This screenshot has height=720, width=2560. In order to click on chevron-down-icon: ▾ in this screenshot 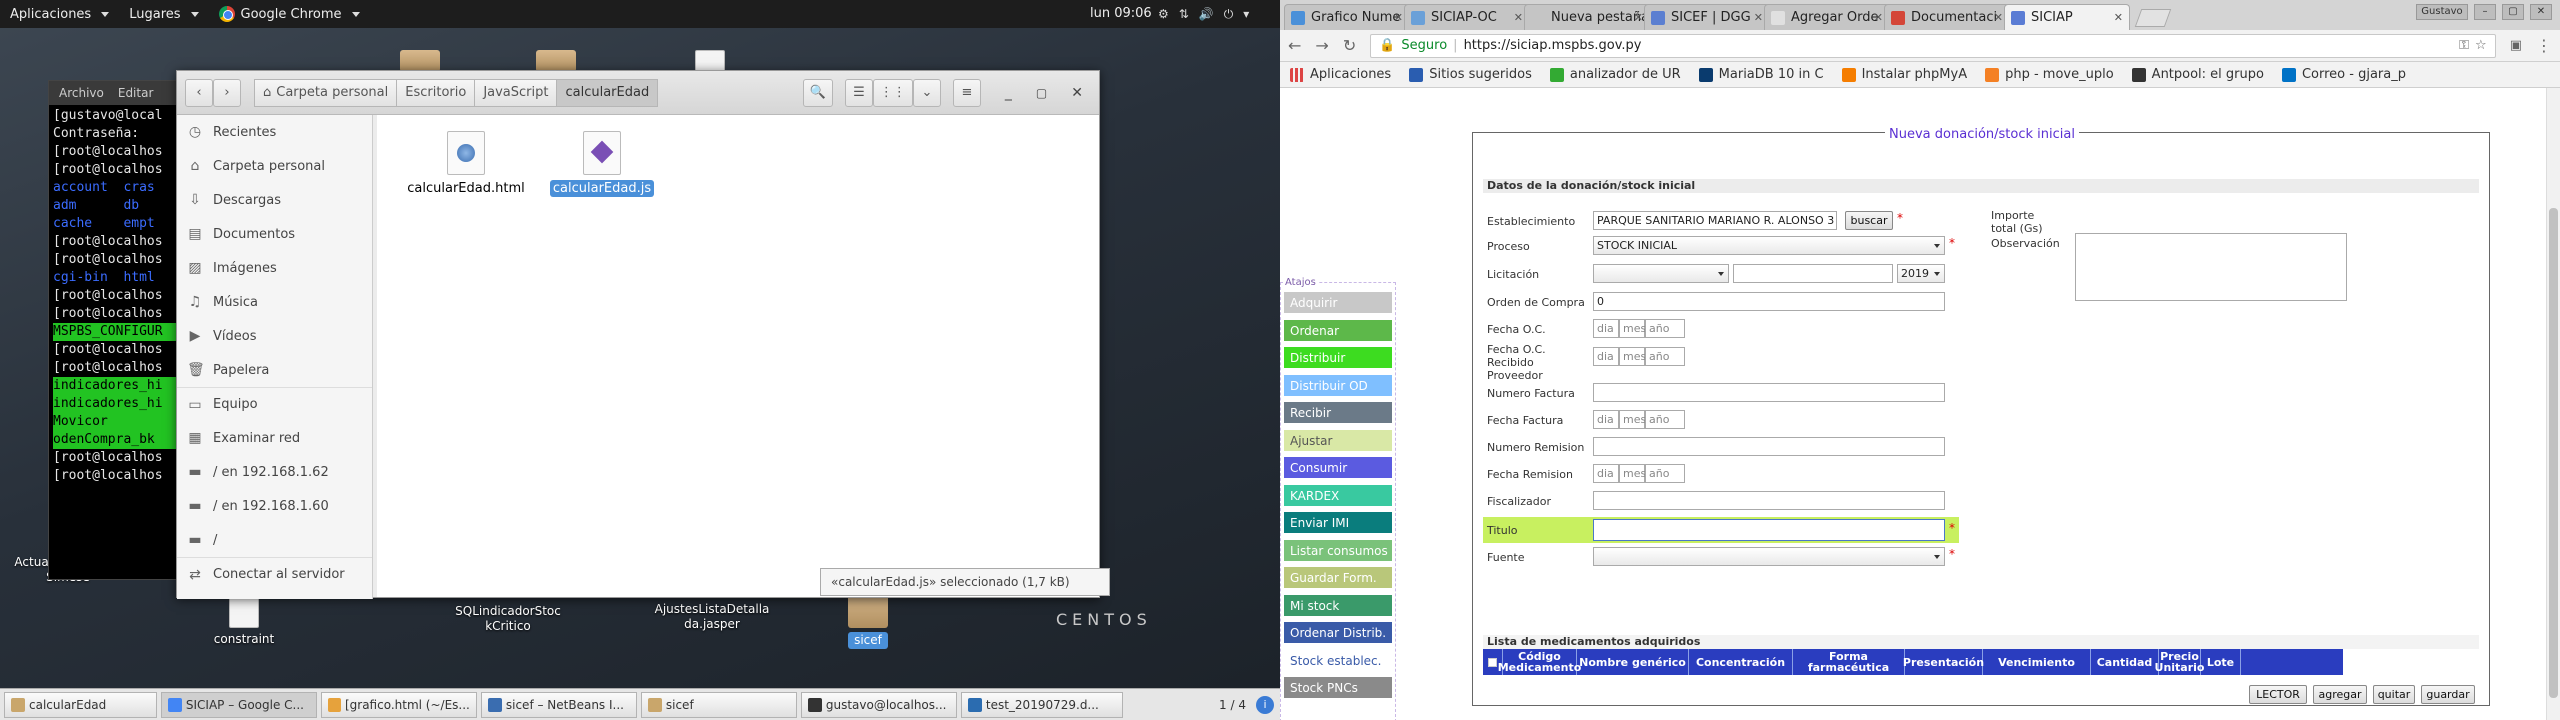, I will do `click(1246, 14)`.